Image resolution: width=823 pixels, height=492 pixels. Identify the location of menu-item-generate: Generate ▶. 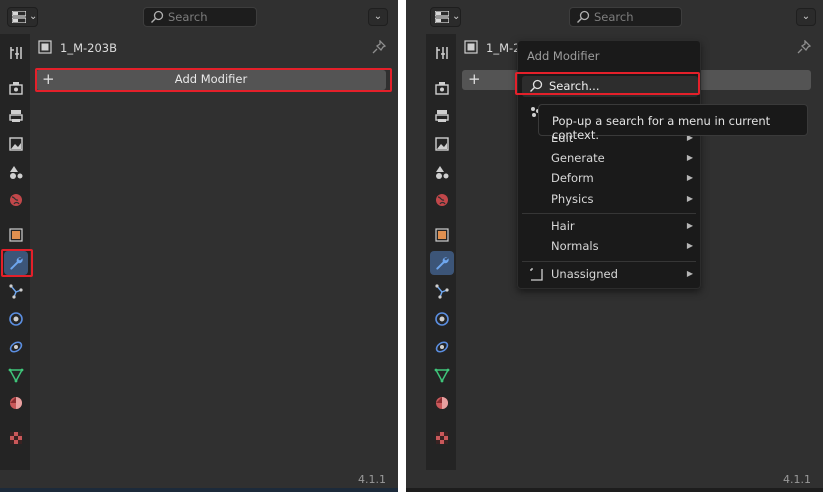
(609, 159).